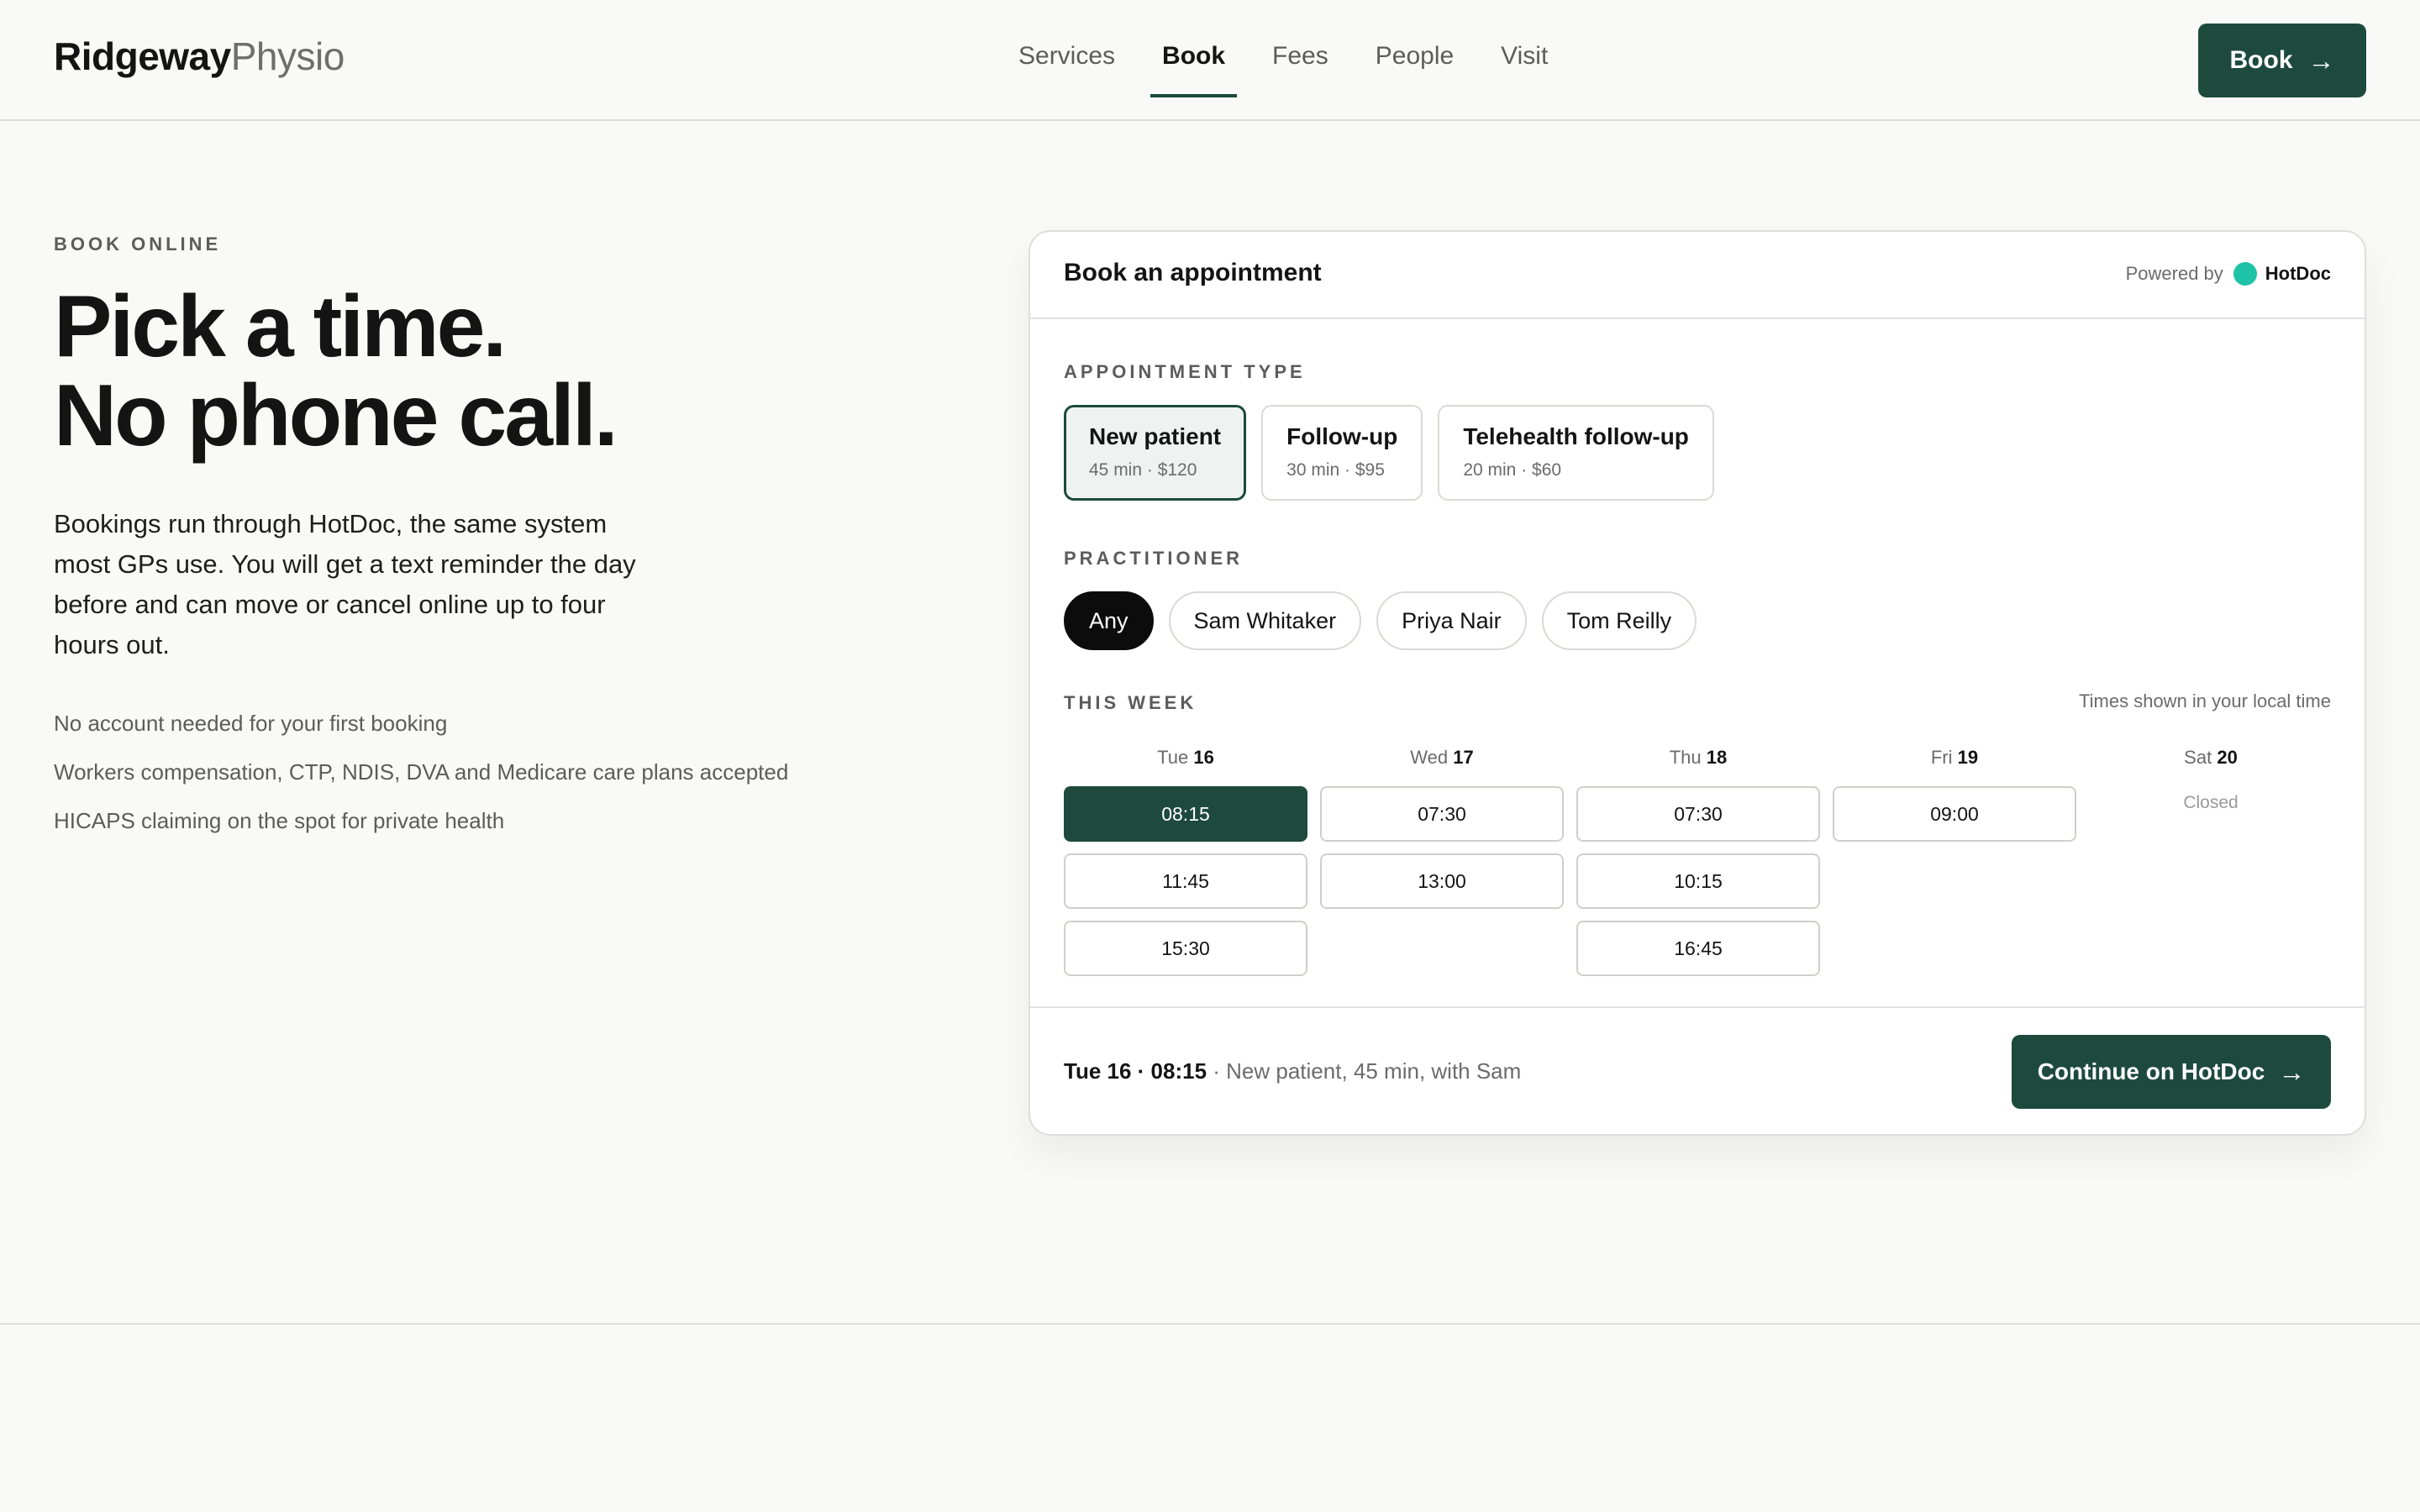 This screenshot has width=2420, height=1512. Describe the element at coordinates (1576, 453) in the screenshot. I see `appointment-type-telehealth: Telehealth follow-up 20 min · $60` at that location.